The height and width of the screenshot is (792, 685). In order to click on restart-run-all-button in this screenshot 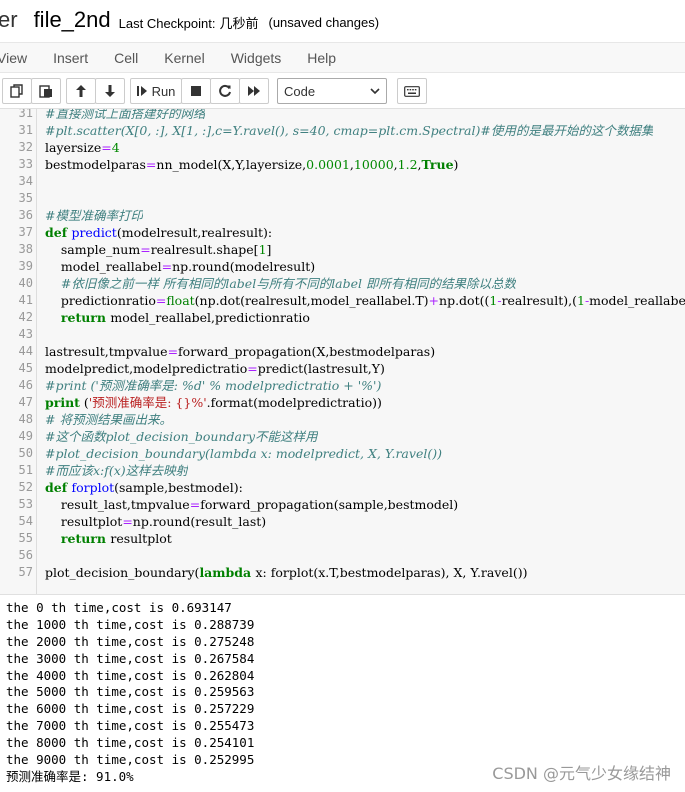, I will do `click(254, 91)`.